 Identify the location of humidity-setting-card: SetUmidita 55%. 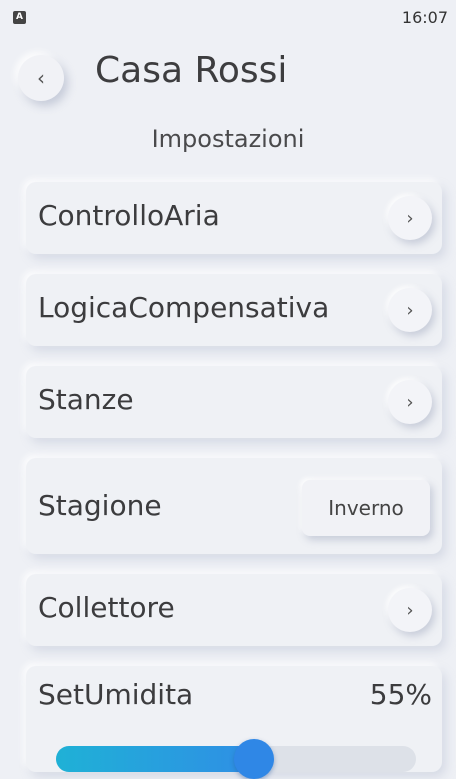
(234, 722).